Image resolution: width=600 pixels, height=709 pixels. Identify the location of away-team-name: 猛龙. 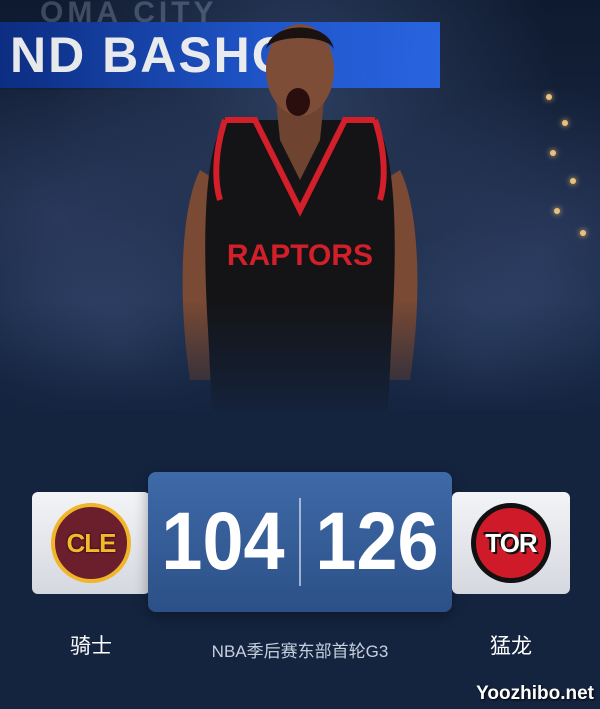
(511, 646).